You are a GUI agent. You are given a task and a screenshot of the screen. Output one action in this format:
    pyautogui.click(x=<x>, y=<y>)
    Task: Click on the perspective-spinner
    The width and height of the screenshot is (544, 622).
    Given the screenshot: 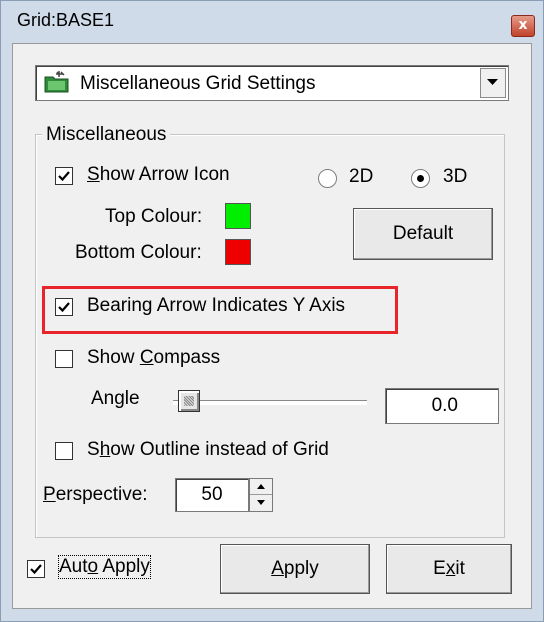 What is the action you would take?
    pyautogui.click(x=261, y=495)
    